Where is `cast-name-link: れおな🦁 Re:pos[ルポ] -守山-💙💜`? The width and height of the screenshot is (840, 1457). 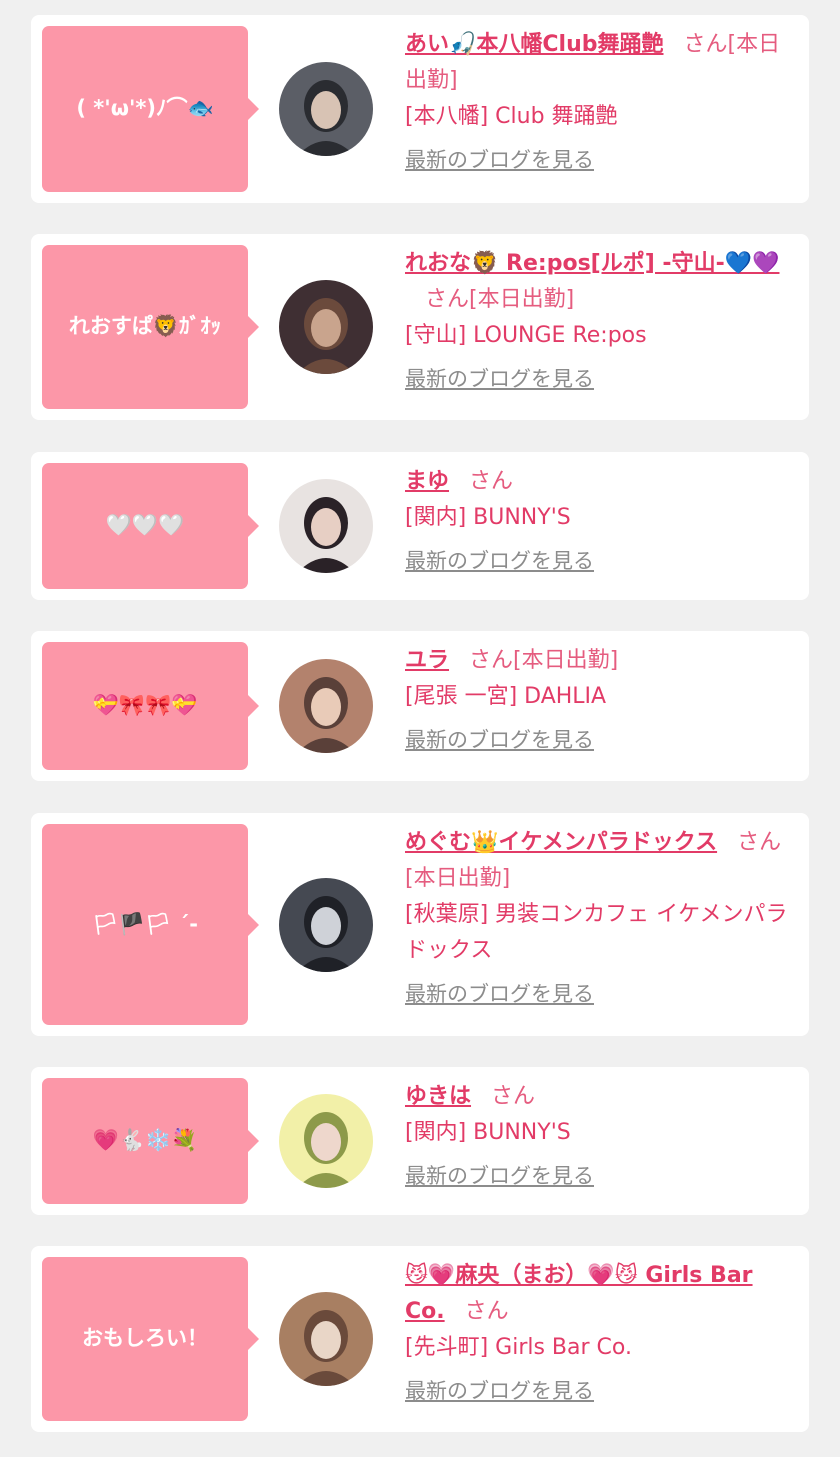 cast-name-link: れおな🦁 Re:pos[ルポ] -守山-💙💜 is located at coordinates (592, 263).